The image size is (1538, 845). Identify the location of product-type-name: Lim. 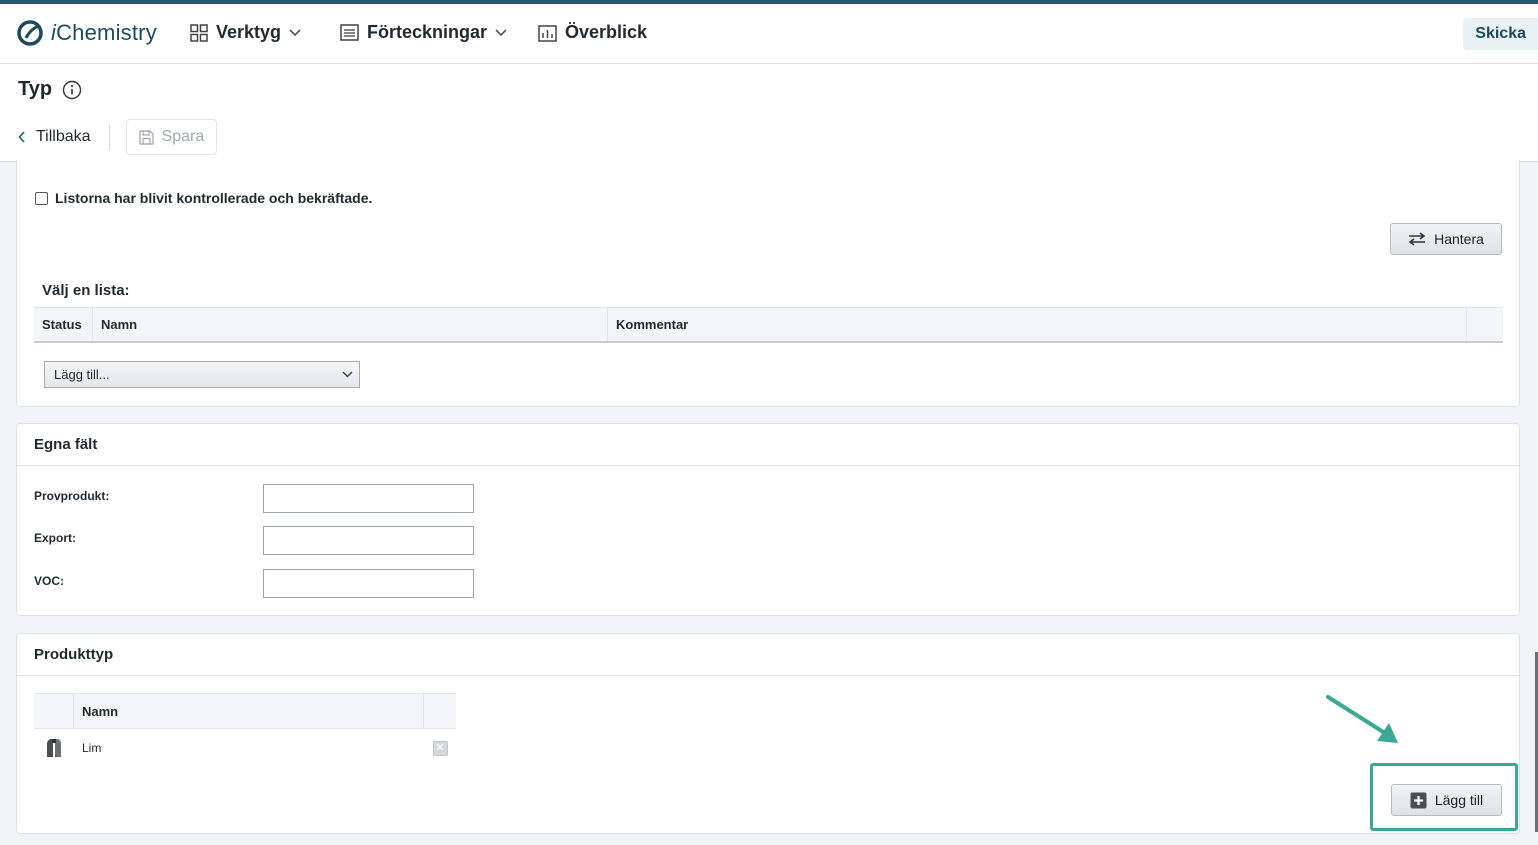
(92, 748).